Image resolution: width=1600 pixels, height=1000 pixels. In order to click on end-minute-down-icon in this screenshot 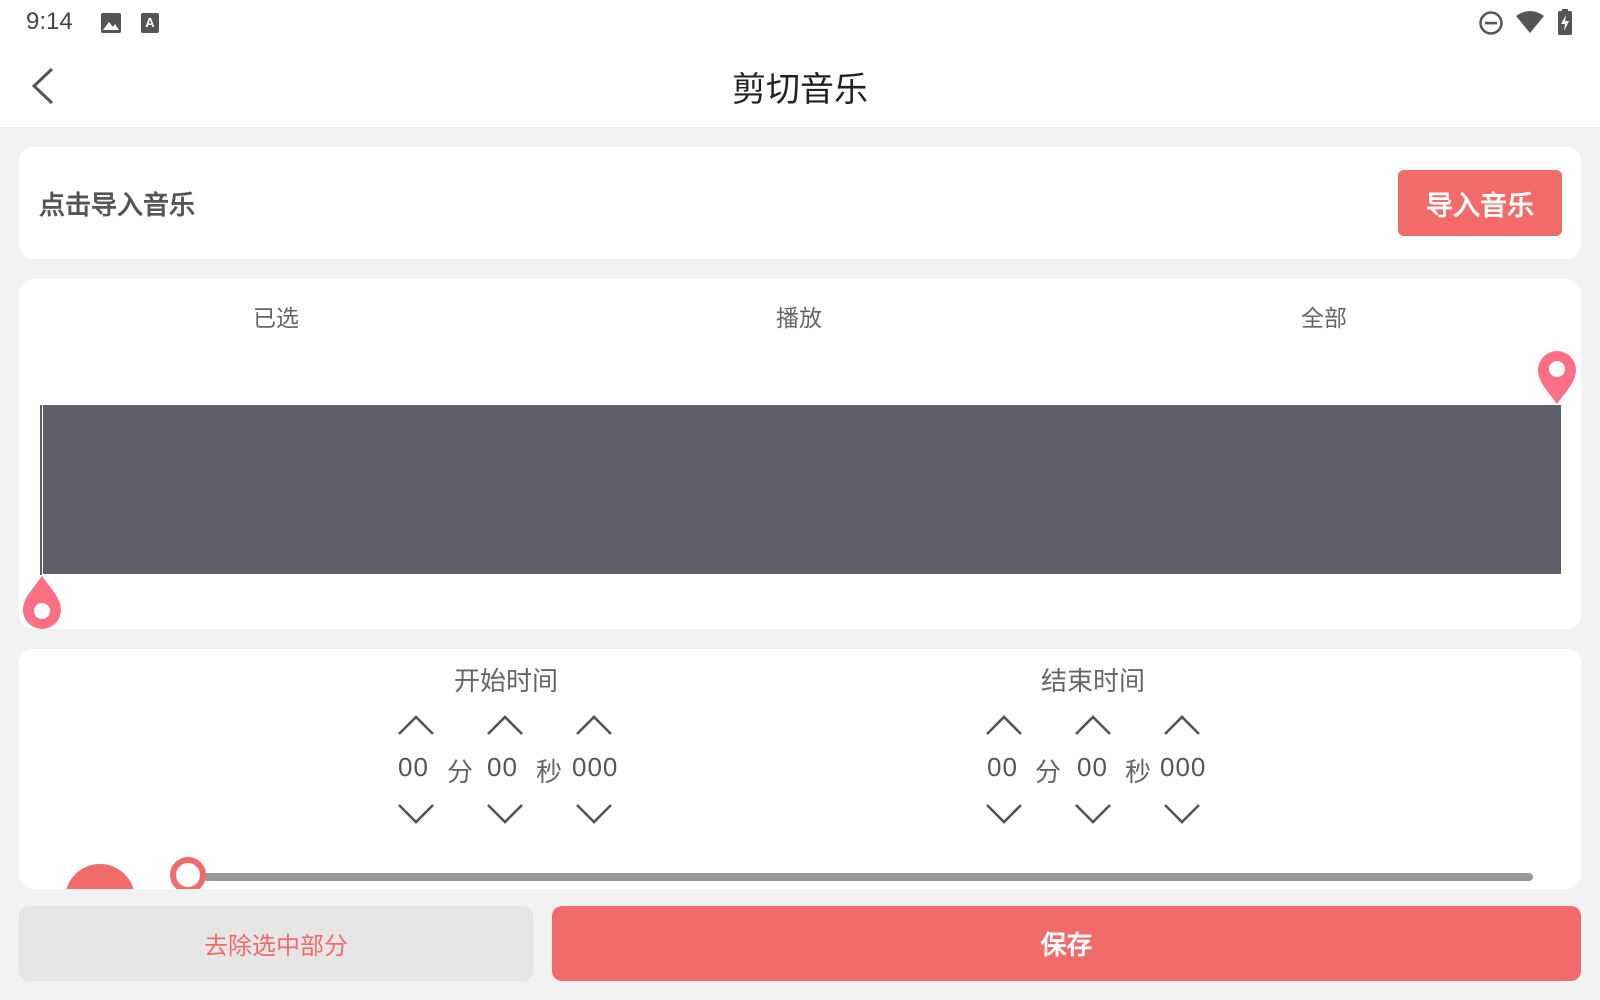, I will do `click(1004, 814)`.